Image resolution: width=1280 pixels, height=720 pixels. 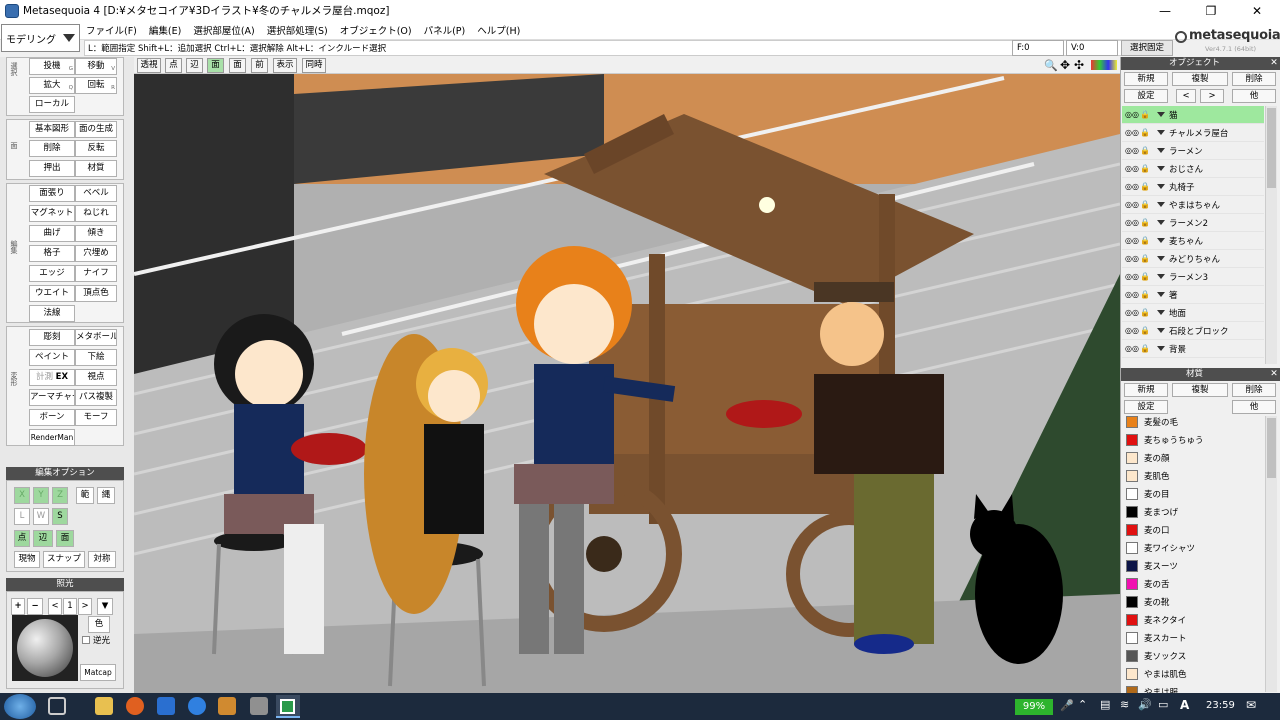 What do you see at coordinates (57, 706) in the screenshot?
I see `task-view-icon` at bounding box center [57, 706].